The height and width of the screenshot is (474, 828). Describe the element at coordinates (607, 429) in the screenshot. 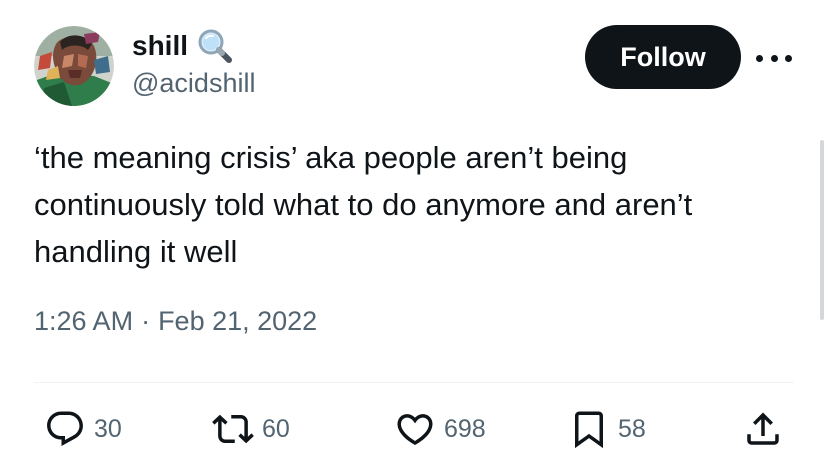

I see `bookmark-button: 58` at that location.